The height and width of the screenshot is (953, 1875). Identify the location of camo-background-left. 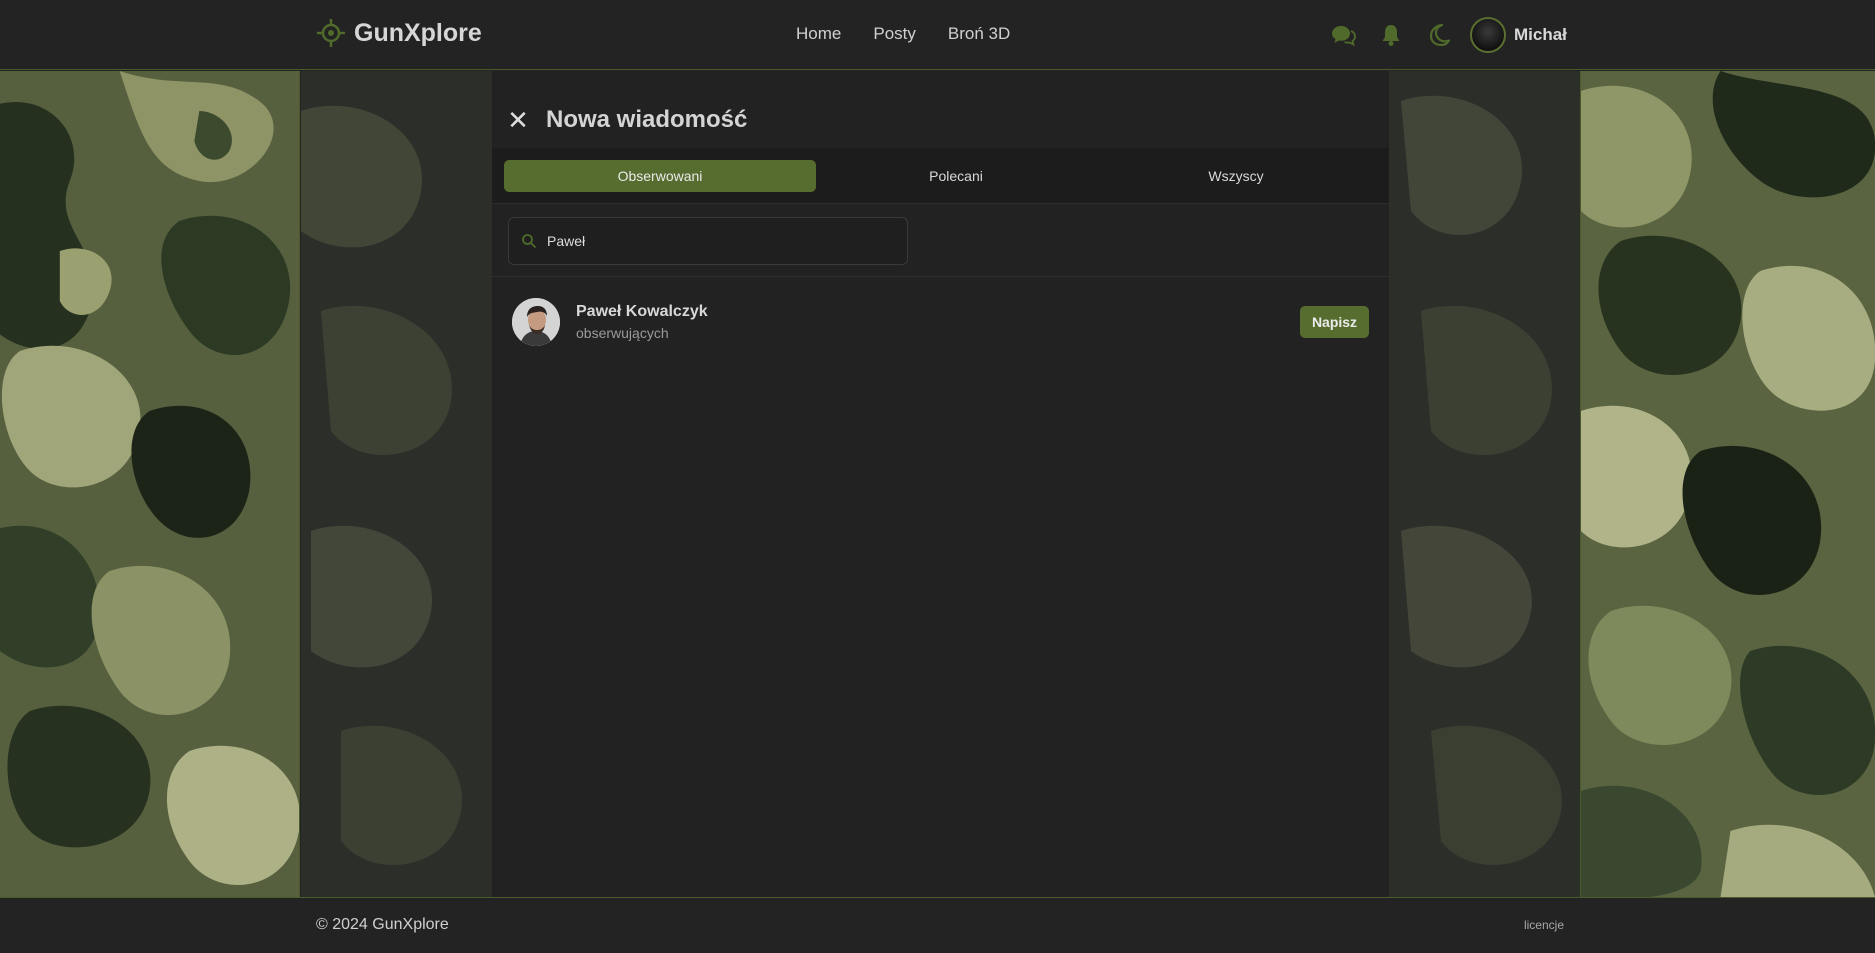
(150, 484).